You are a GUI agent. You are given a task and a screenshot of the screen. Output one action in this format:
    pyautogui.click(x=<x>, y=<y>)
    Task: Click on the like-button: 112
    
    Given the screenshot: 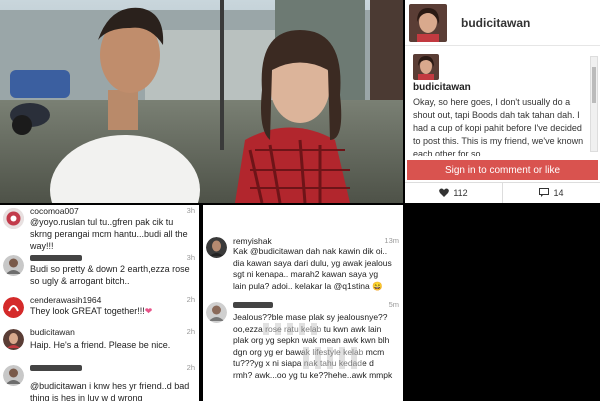 What is the action you would take?
    pyautogui.click(x=453, y=193)
    